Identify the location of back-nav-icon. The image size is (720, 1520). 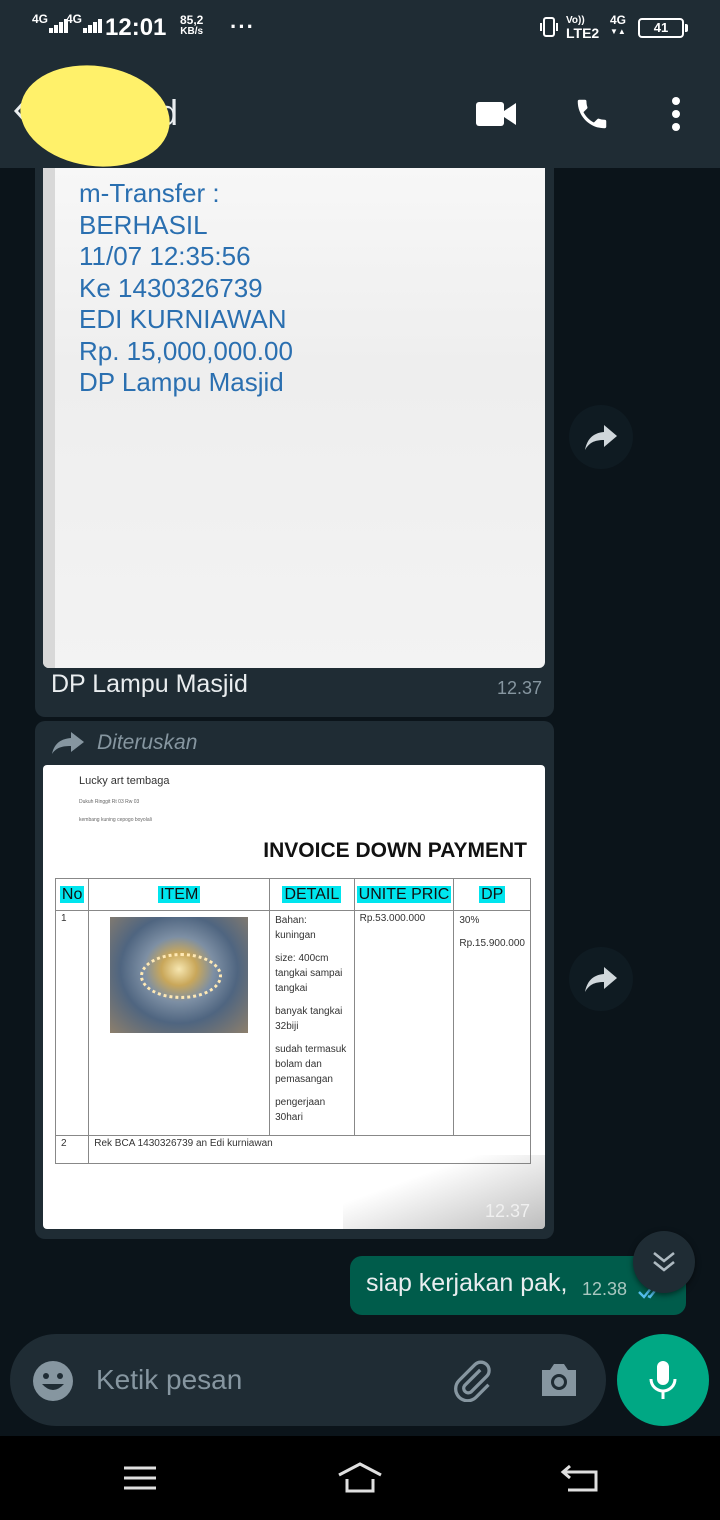
(579, 1478).